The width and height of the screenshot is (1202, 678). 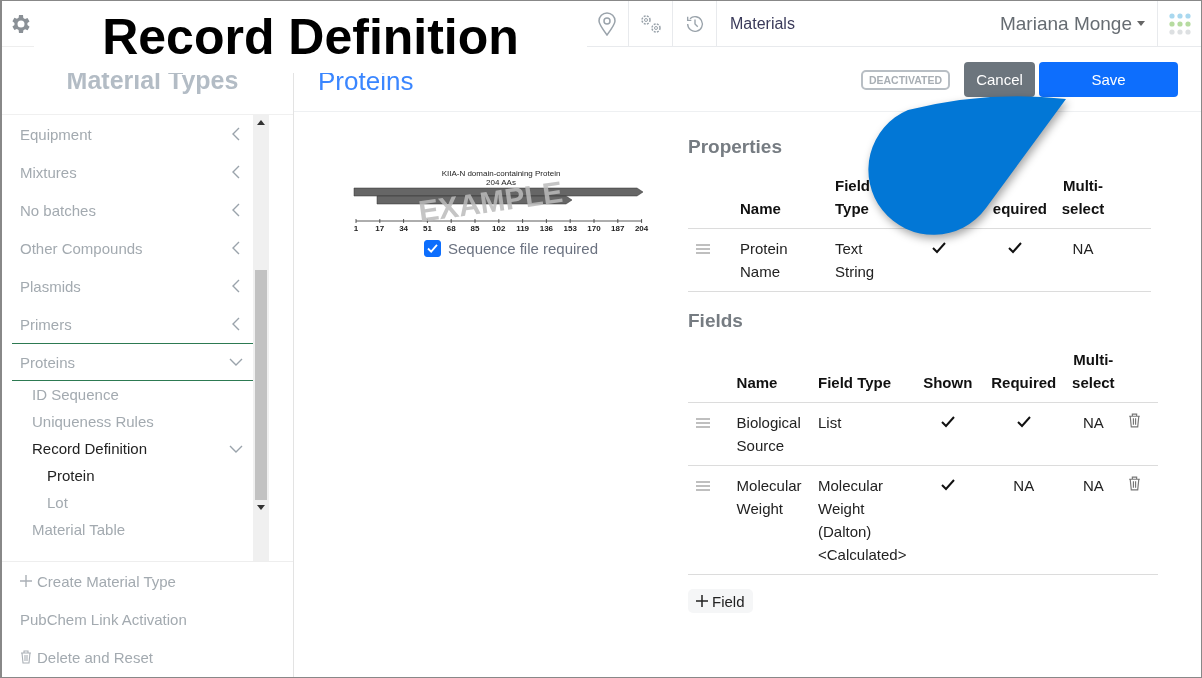 I want to click on column-header: Shown, so click(x=948, y=382).